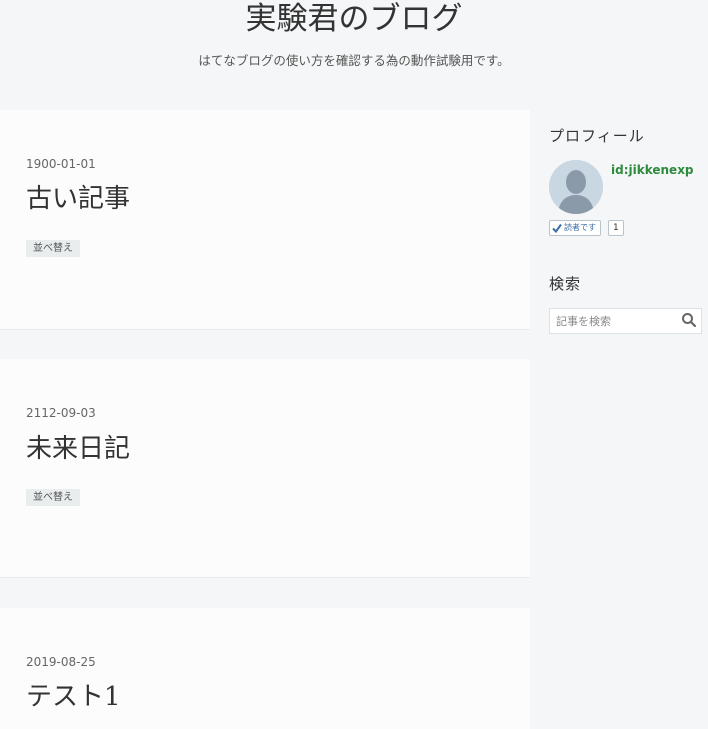  I want to click on blog-title: 実験君のブログ, so click(354, 19).